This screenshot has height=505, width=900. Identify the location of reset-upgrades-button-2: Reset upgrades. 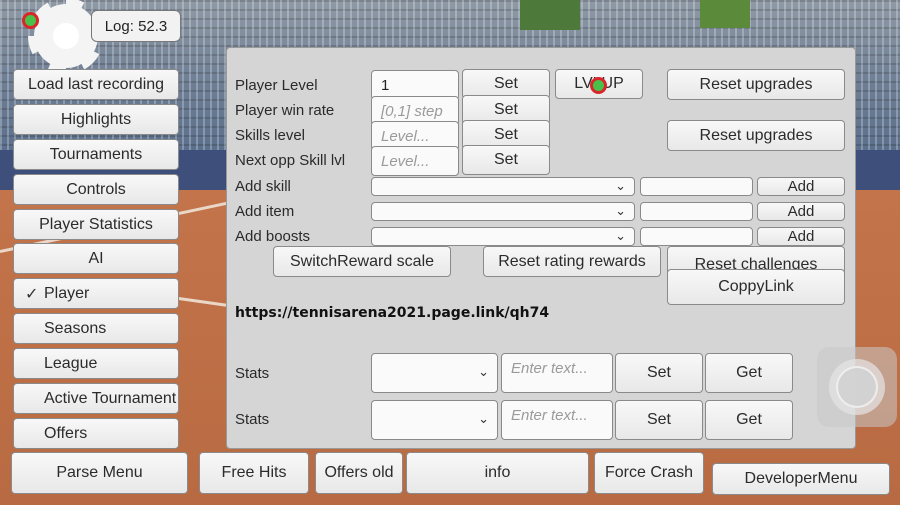
(756, 135).